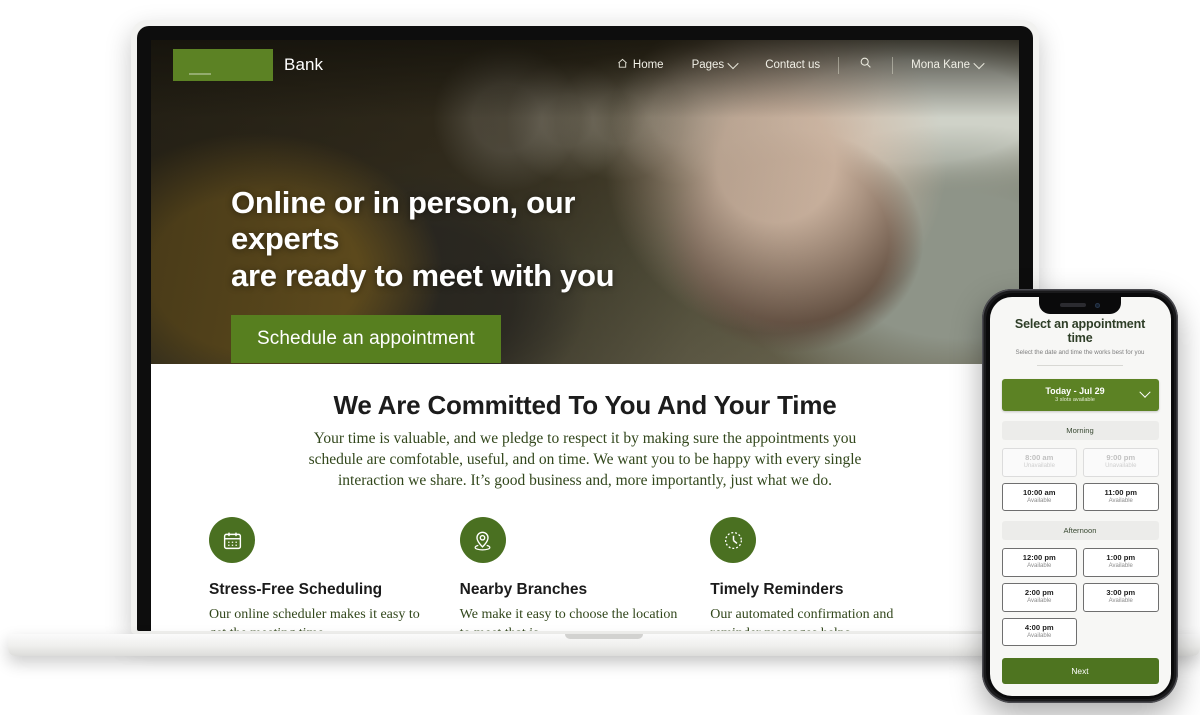  I want to click on time-slot: 1:00 pm Available, so click(1121, 562).